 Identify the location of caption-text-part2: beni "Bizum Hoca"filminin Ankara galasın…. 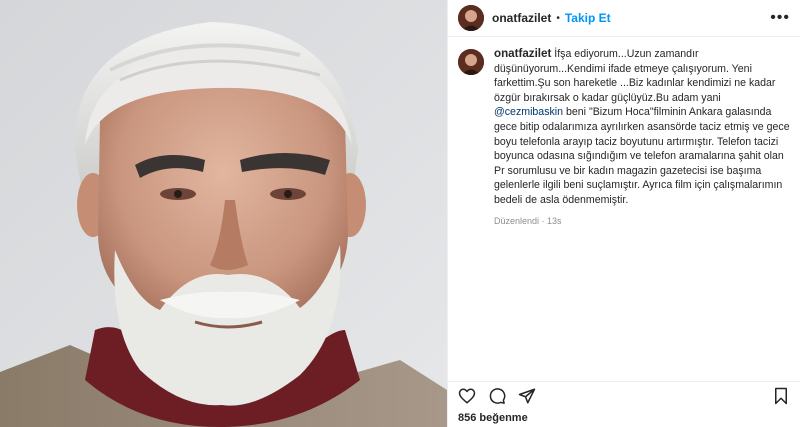
(642, 156).